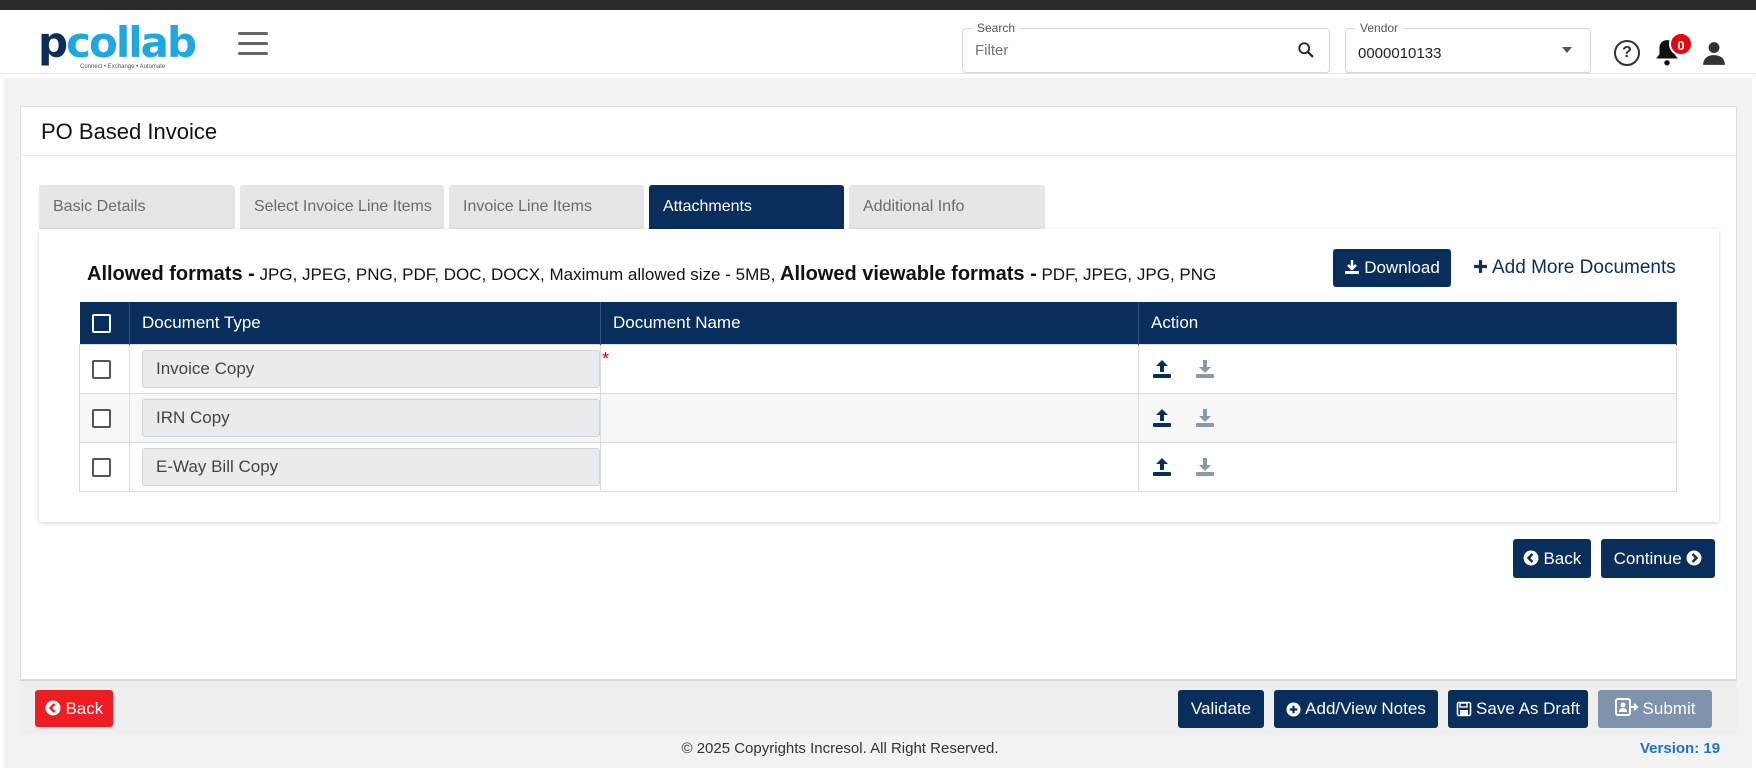 This screenshot has width=1756, height=783. What do you see at coordinates (1626, 707) in the screenshot?
I see `submit-icon` at bounding box center [1626, 707].